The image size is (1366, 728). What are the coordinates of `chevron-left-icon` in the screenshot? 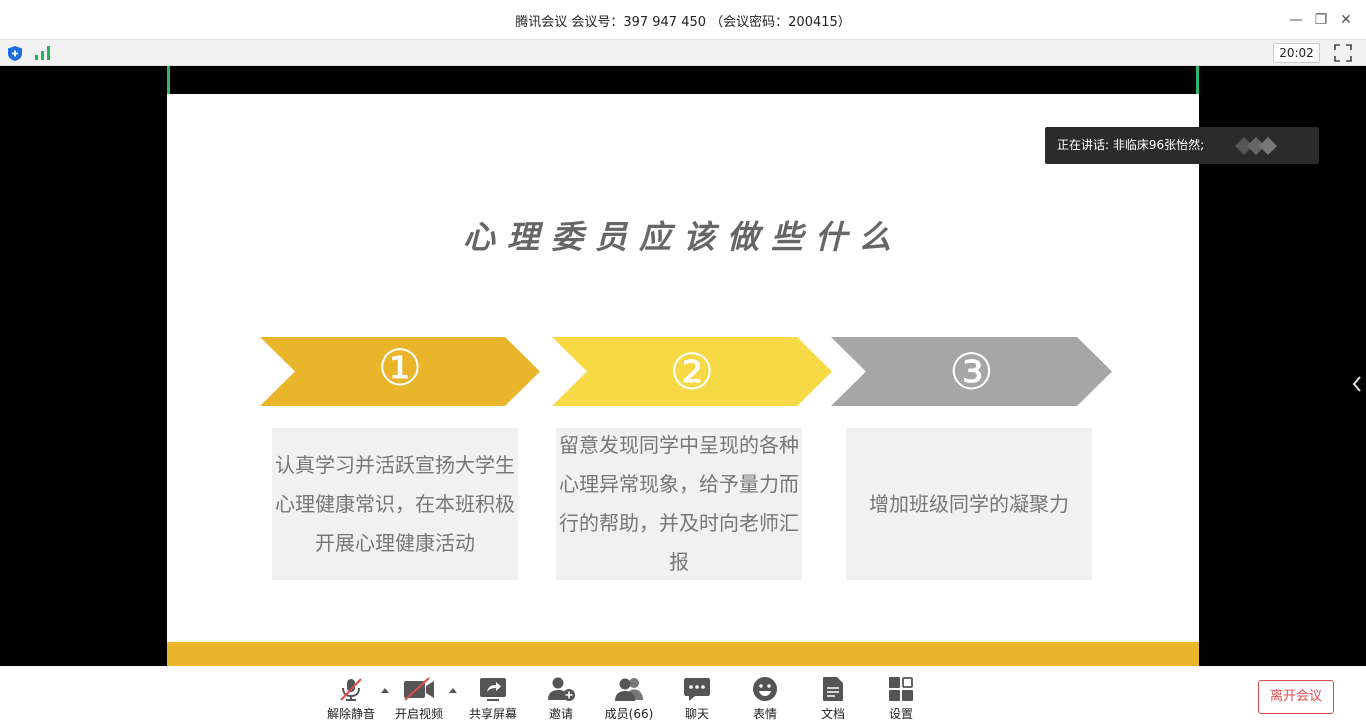 It's located at (1357, 384).